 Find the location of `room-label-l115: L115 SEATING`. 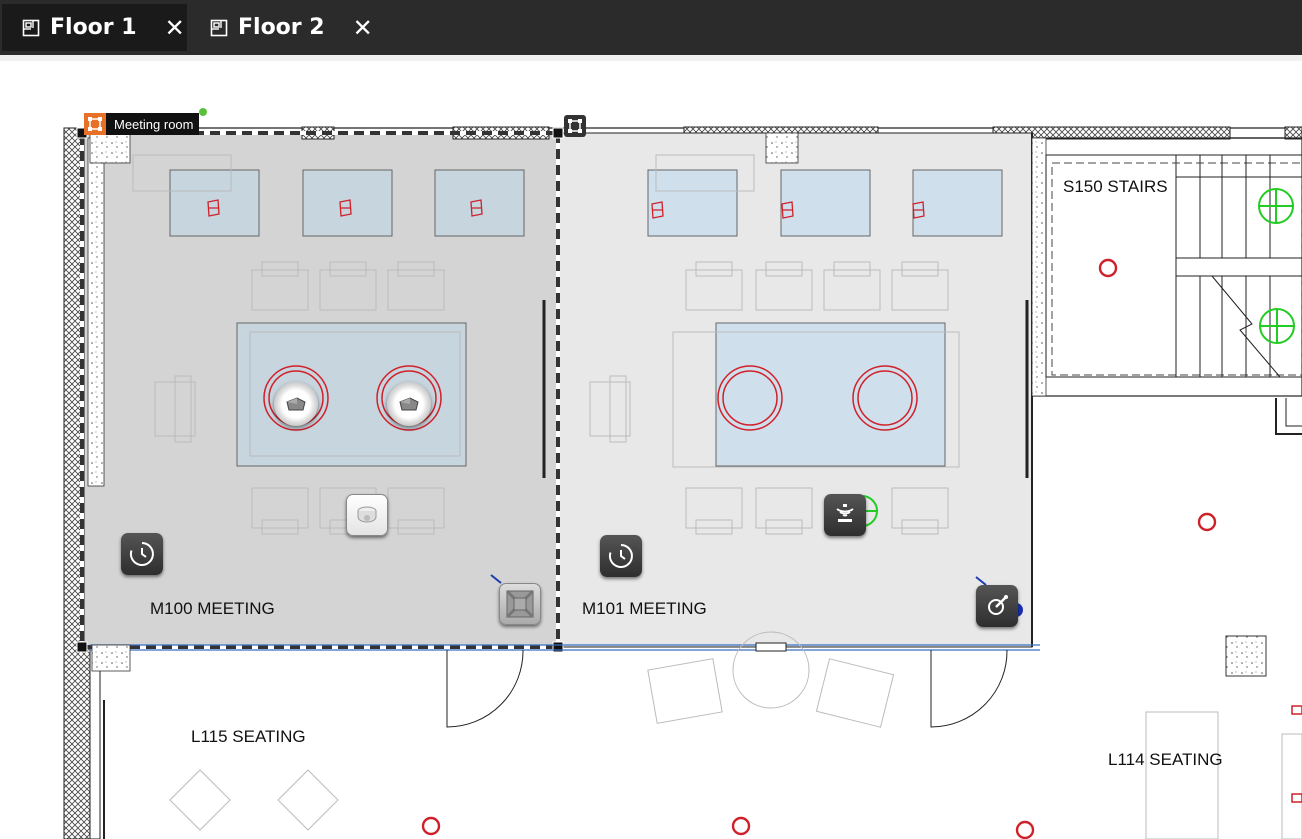

room-label-l115: L115 SEATING is located at coordinates (248, 736).